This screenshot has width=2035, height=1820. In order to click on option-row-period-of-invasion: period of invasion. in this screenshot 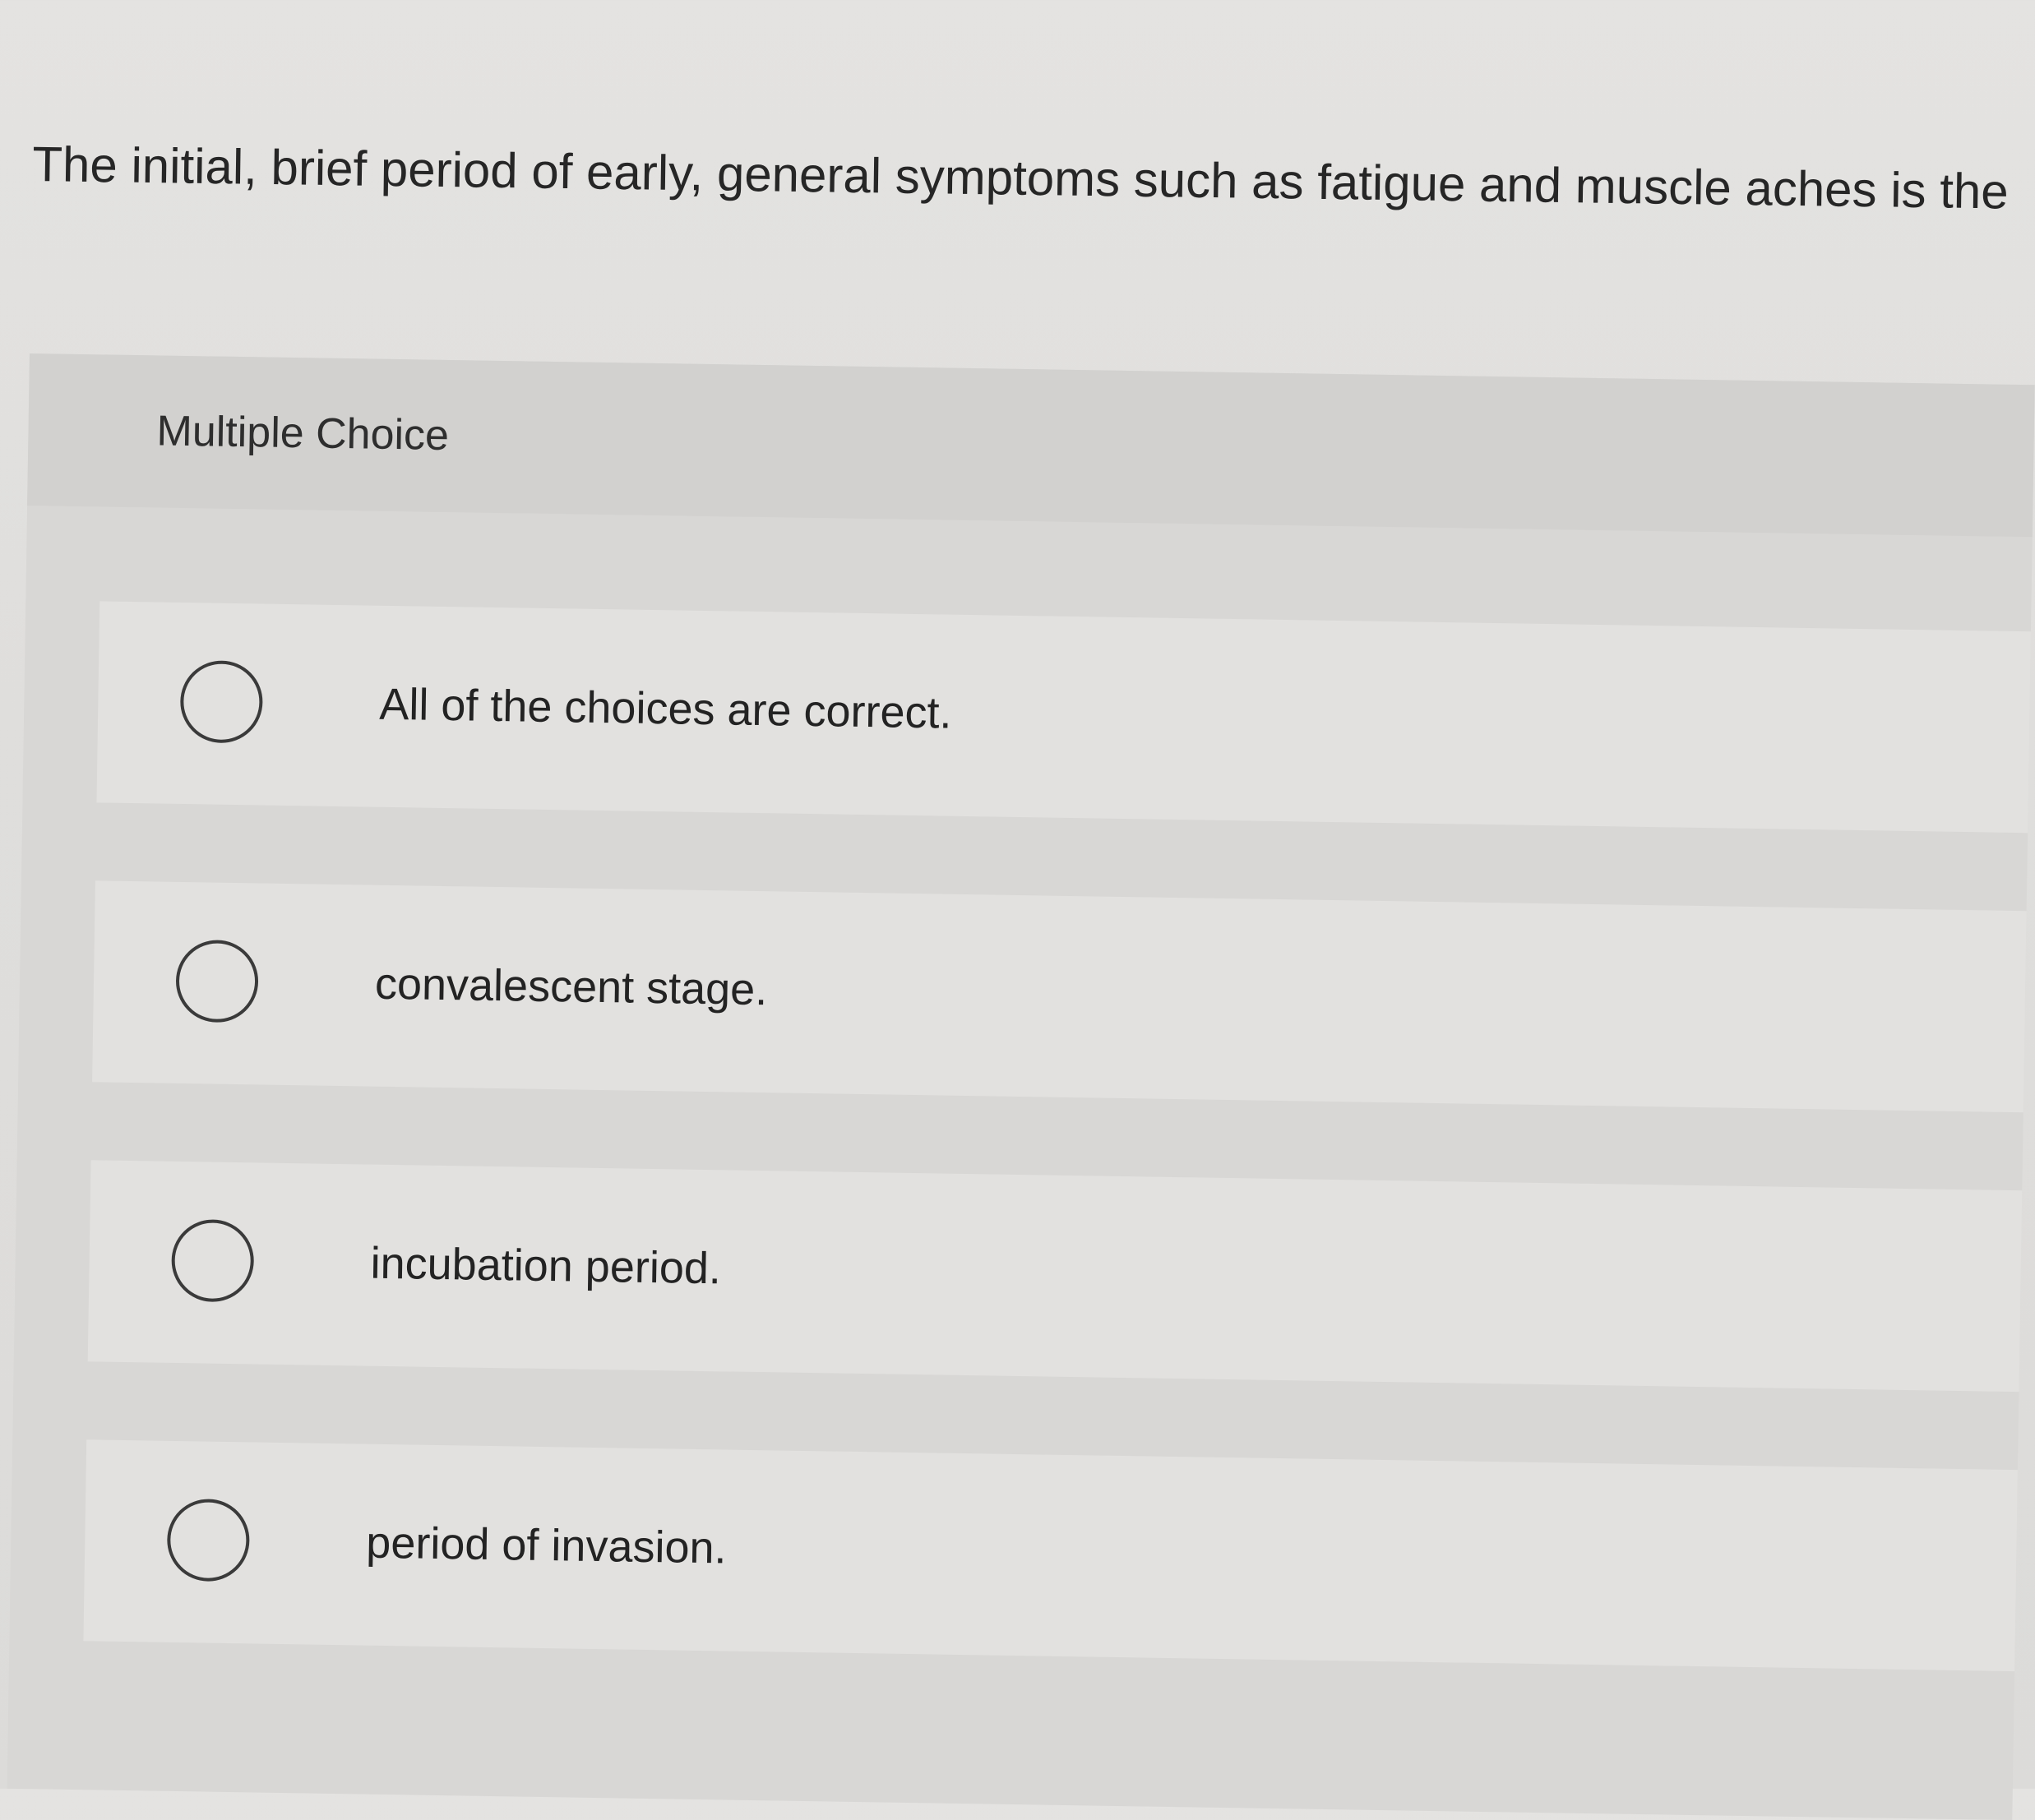, I will do `click(1050, 1555)`.